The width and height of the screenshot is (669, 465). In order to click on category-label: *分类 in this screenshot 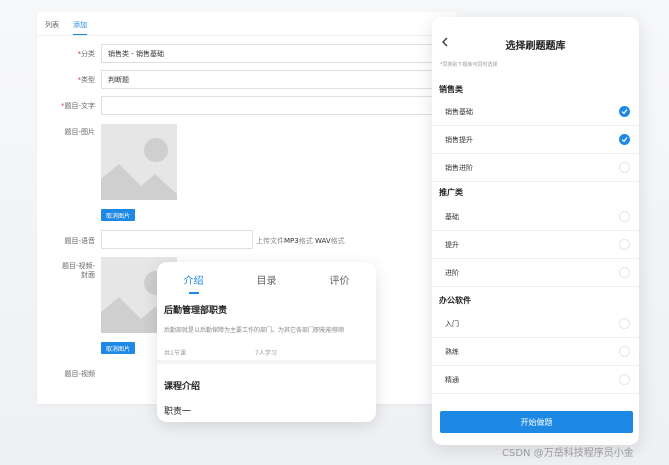, I will do `click(86, 54)`.